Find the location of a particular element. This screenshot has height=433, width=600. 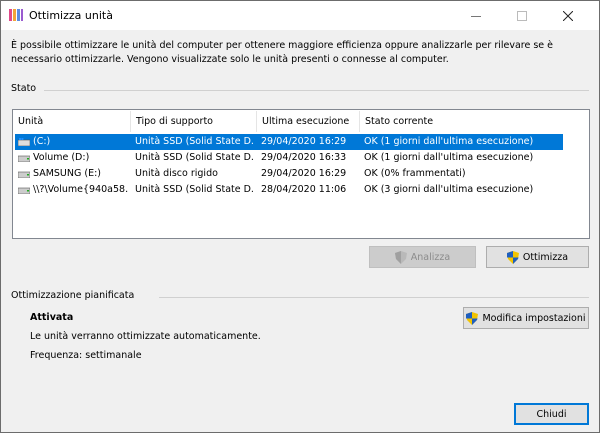

drive-last-run: 28/04/2020 11:06 is located at coordinates (304, 189).